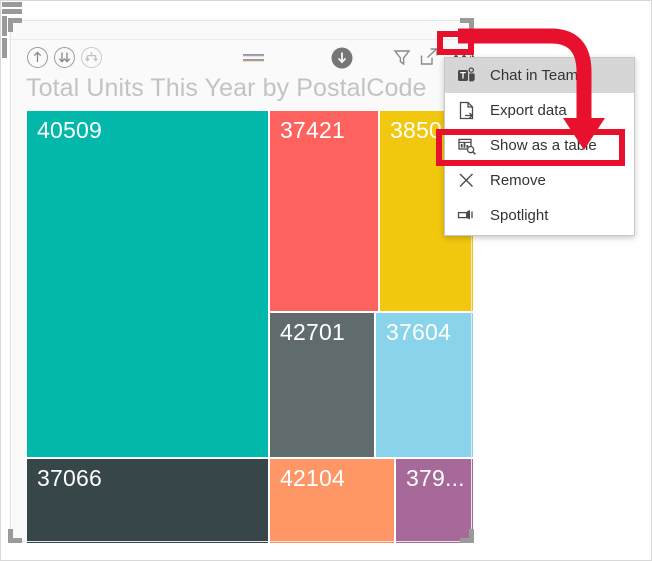 The image size is (652, 561). Describe the element at coordinates (467, 536) in the screenshot. I see `resize-handle-bottom-right` at that location.